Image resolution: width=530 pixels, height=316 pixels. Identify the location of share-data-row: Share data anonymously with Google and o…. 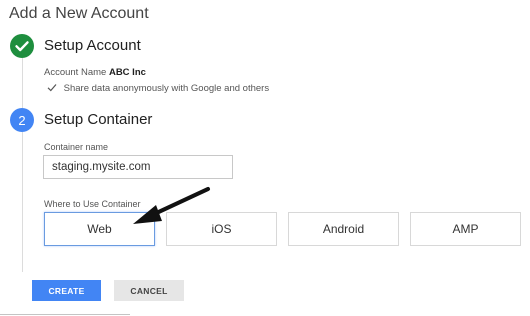
(158, 88).